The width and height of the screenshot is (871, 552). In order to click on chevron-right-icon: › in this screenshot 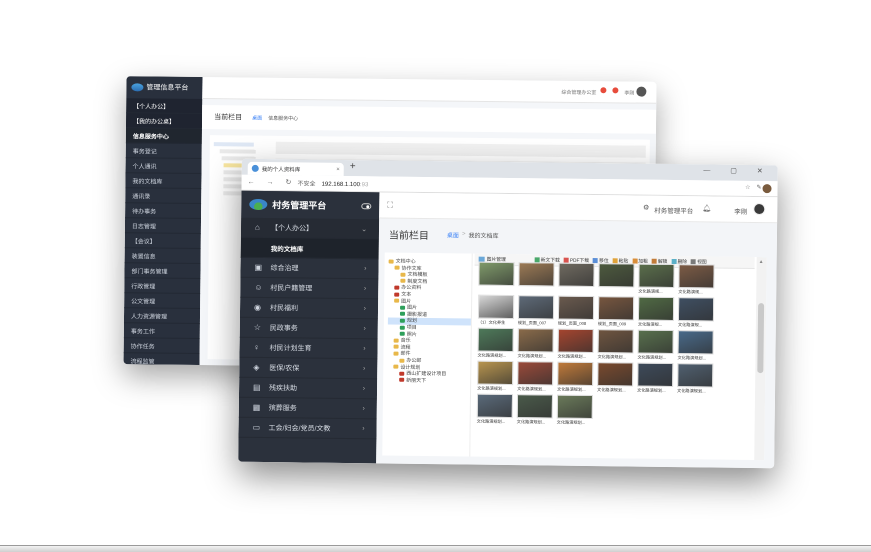, I will do `click(365, 309)`.